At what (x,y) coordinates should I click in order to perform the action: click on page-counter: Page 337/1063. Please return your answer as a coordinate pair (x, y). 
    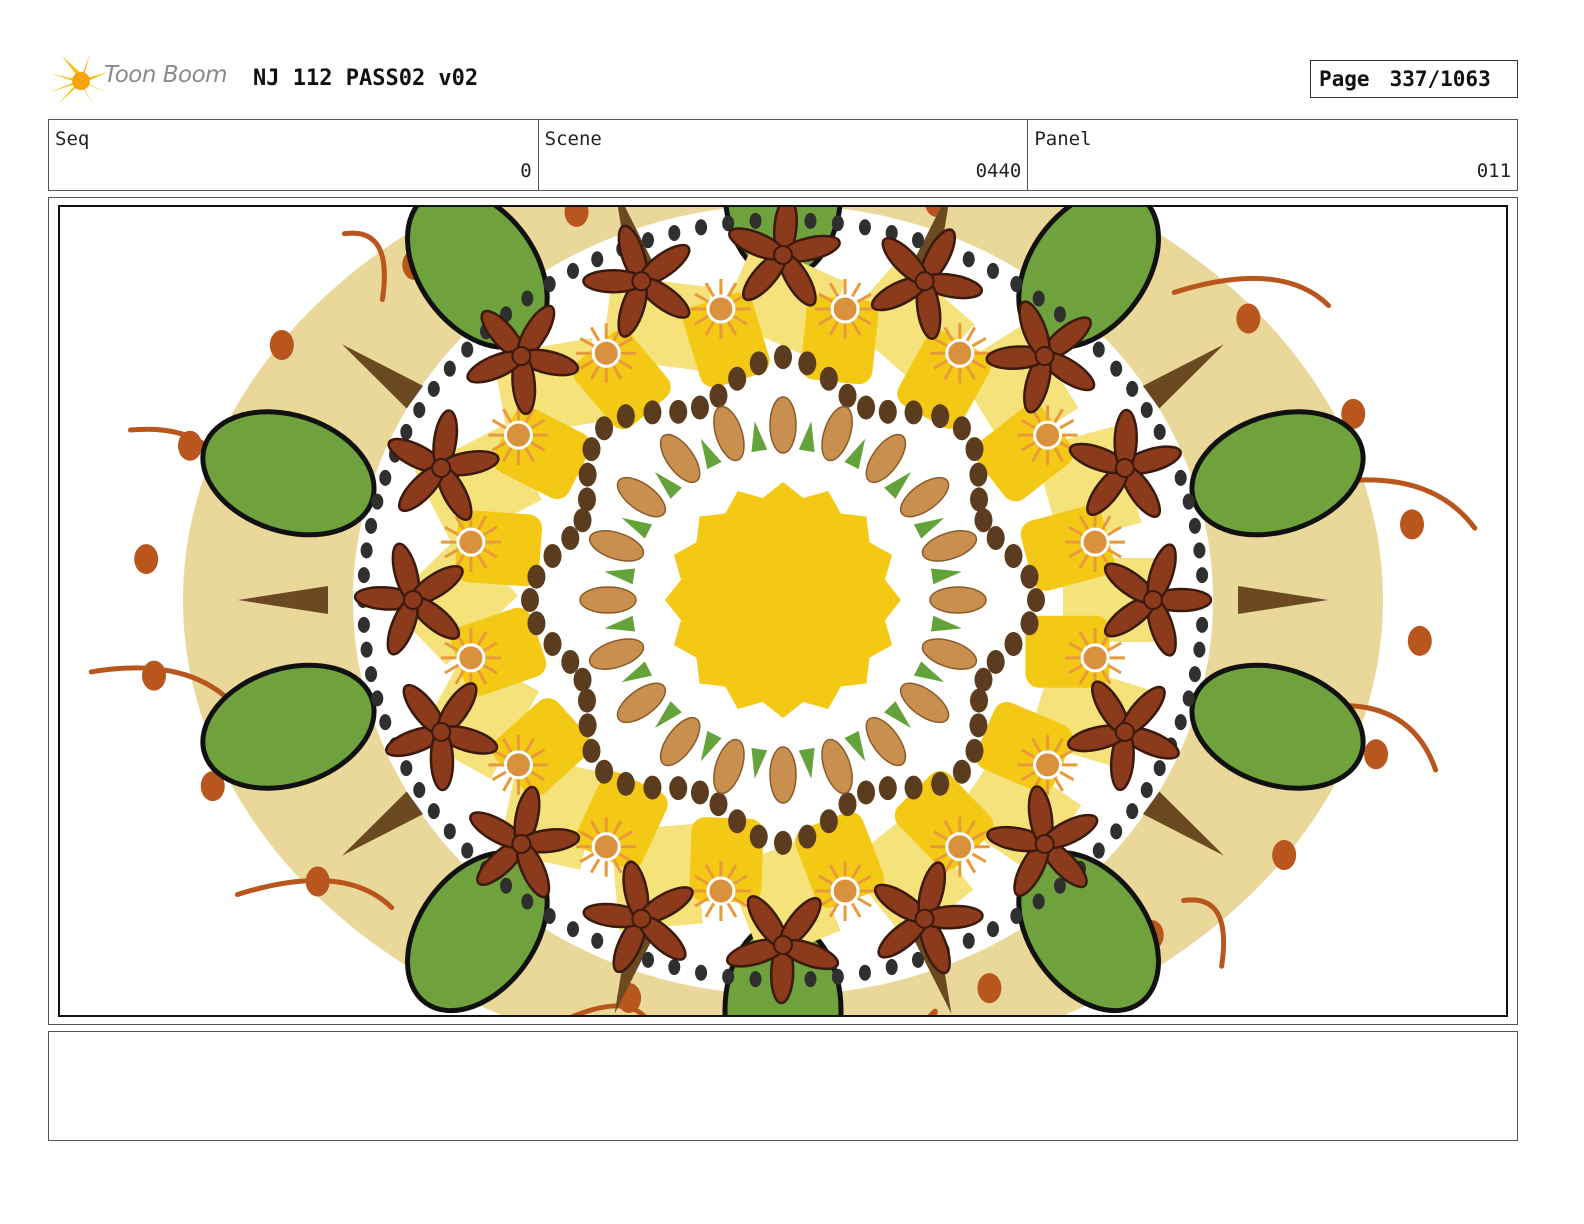
    Looking at the image, I should click on (1414, 79).